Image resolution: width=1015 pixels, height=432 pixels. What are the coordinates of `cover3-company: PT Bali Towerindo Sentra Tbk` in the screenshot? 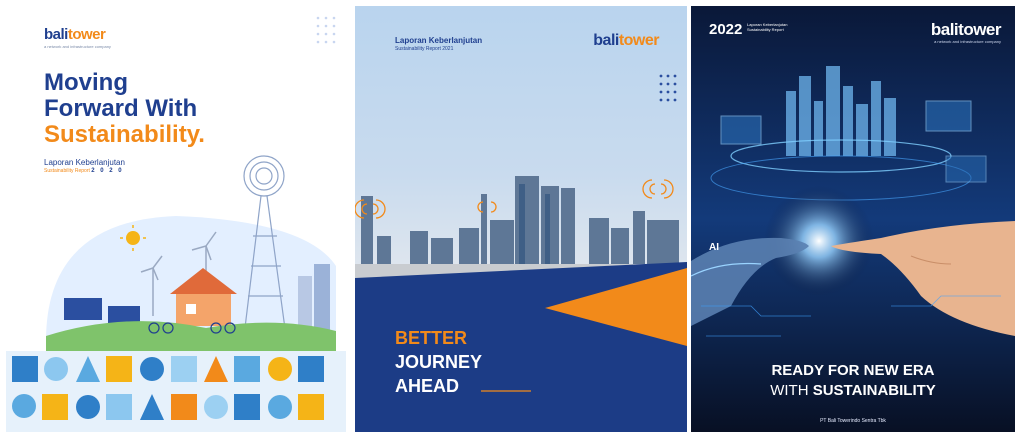 It's located at (853, 421).